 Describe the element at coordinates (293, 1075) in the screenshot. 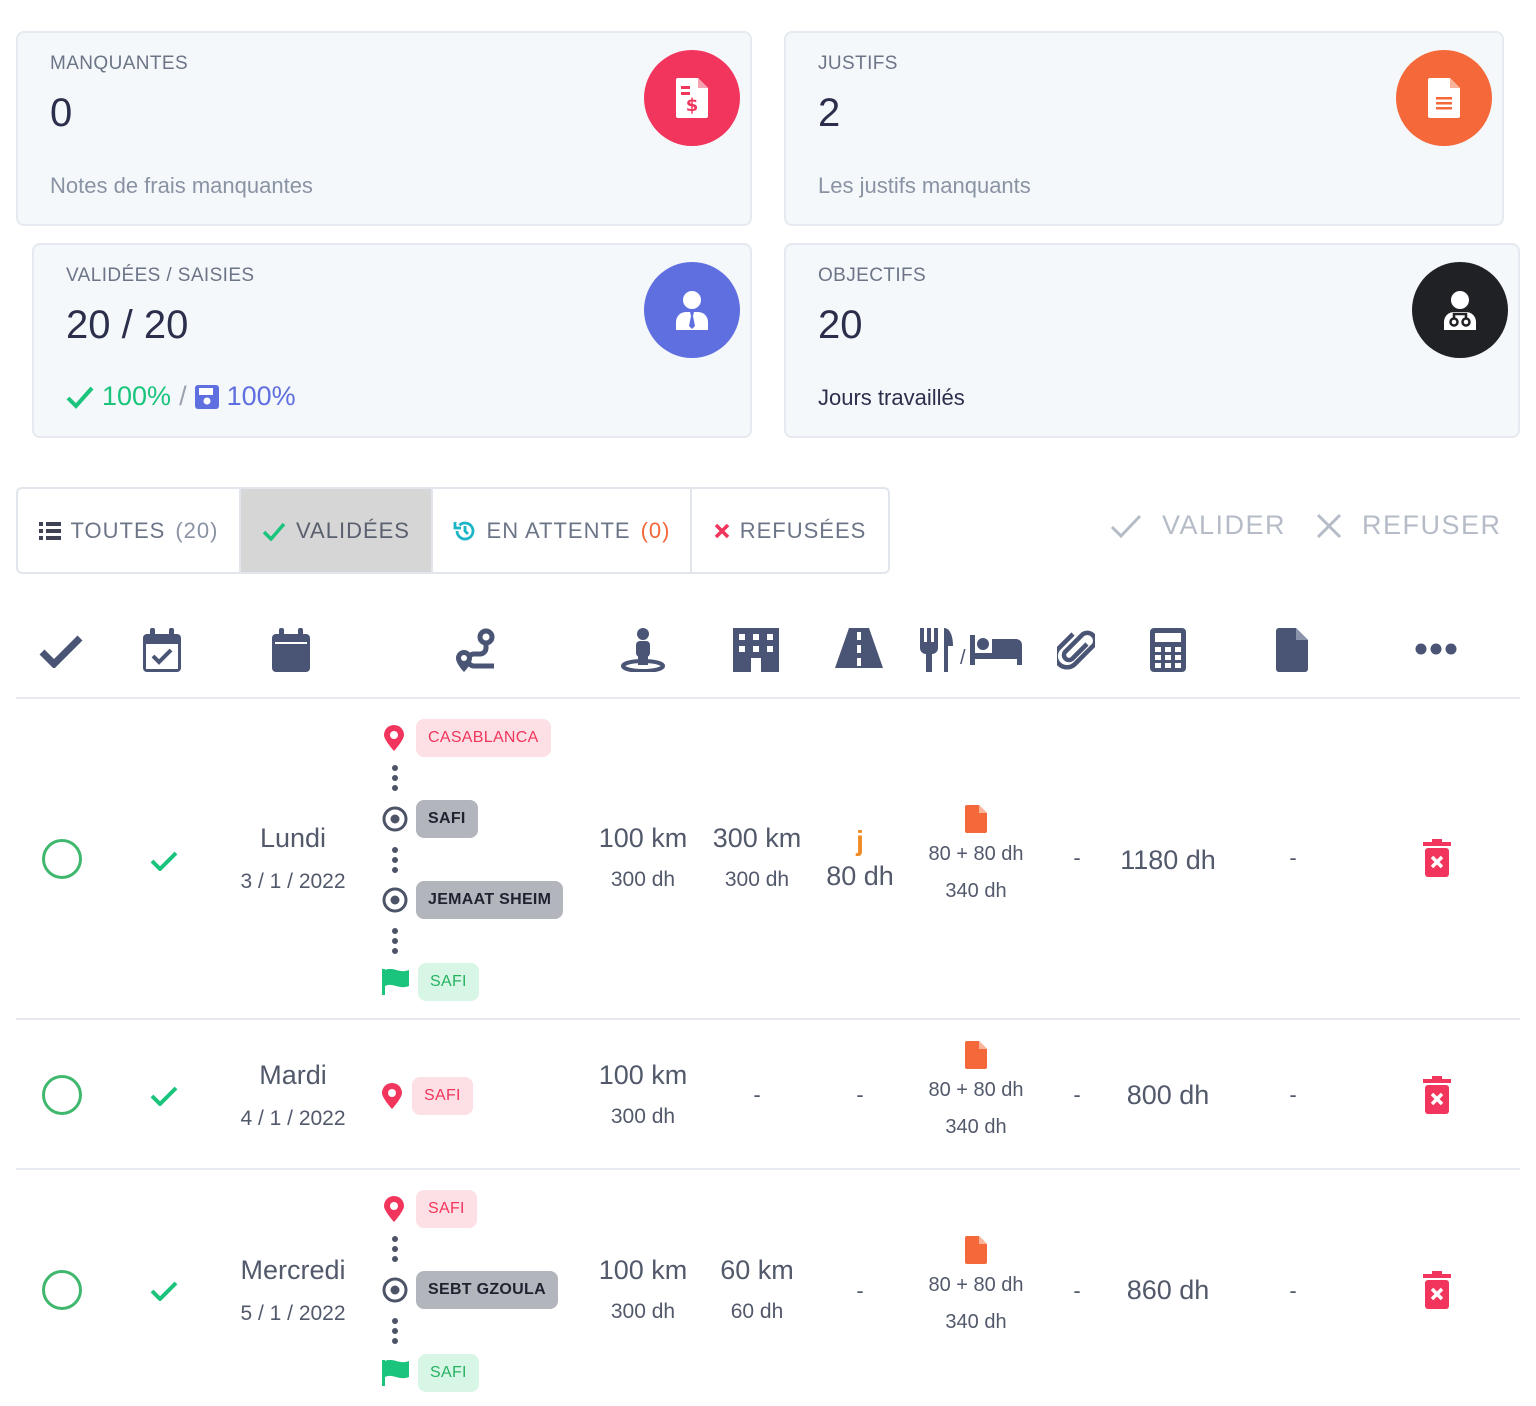

I see `day-name: Mardi` at that location.